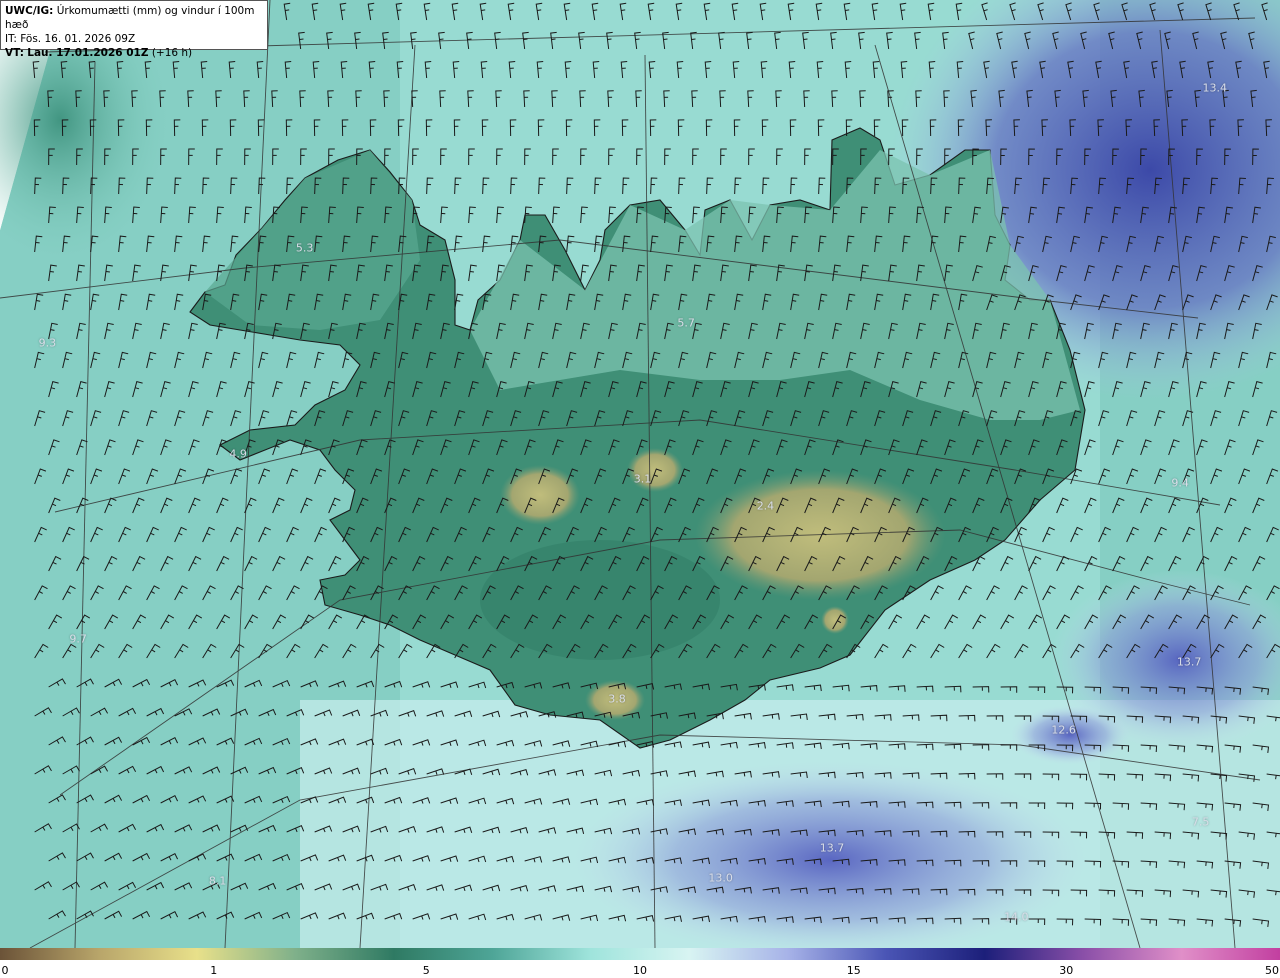 Image resolution: width=1280 pixels, height=978 pixels. What do you see at coordinates (70, 39) in the screenshot?
I see `issue-time: IT: Fös. 16. 01. 2026 09Z` at bounding box center [70, 39].